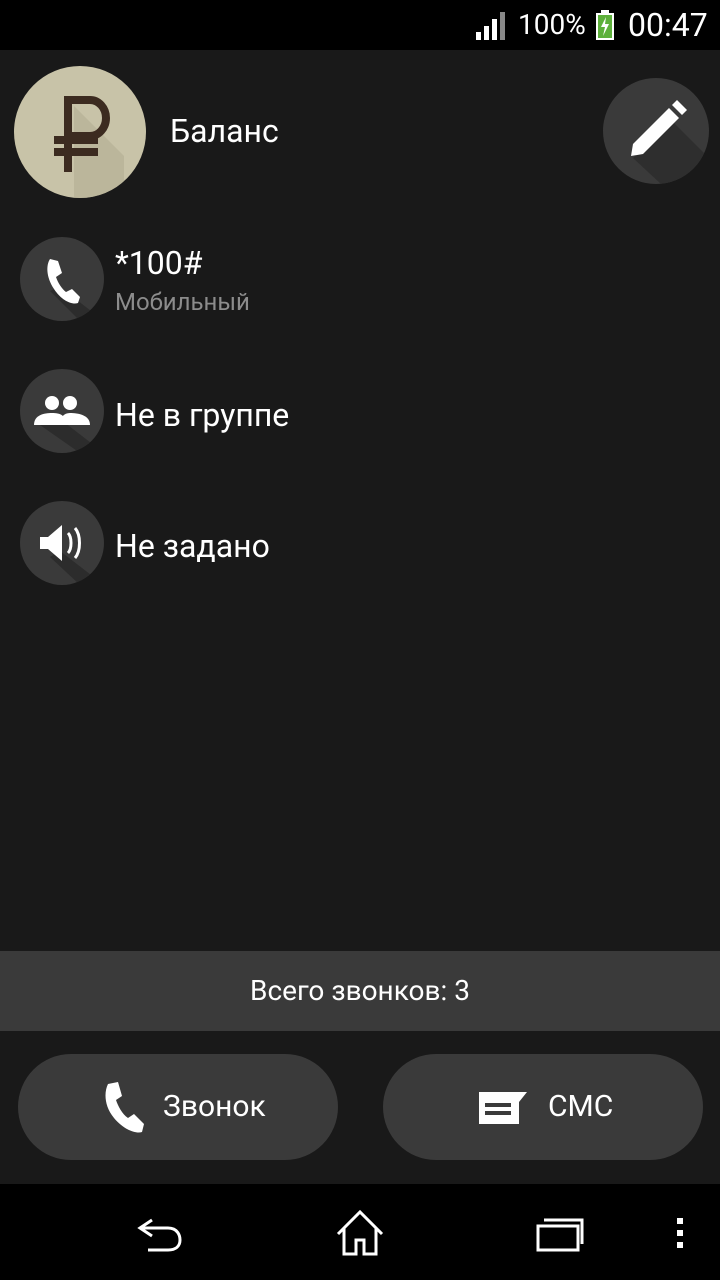  I want to click on message-icon, so click(503, 1108).